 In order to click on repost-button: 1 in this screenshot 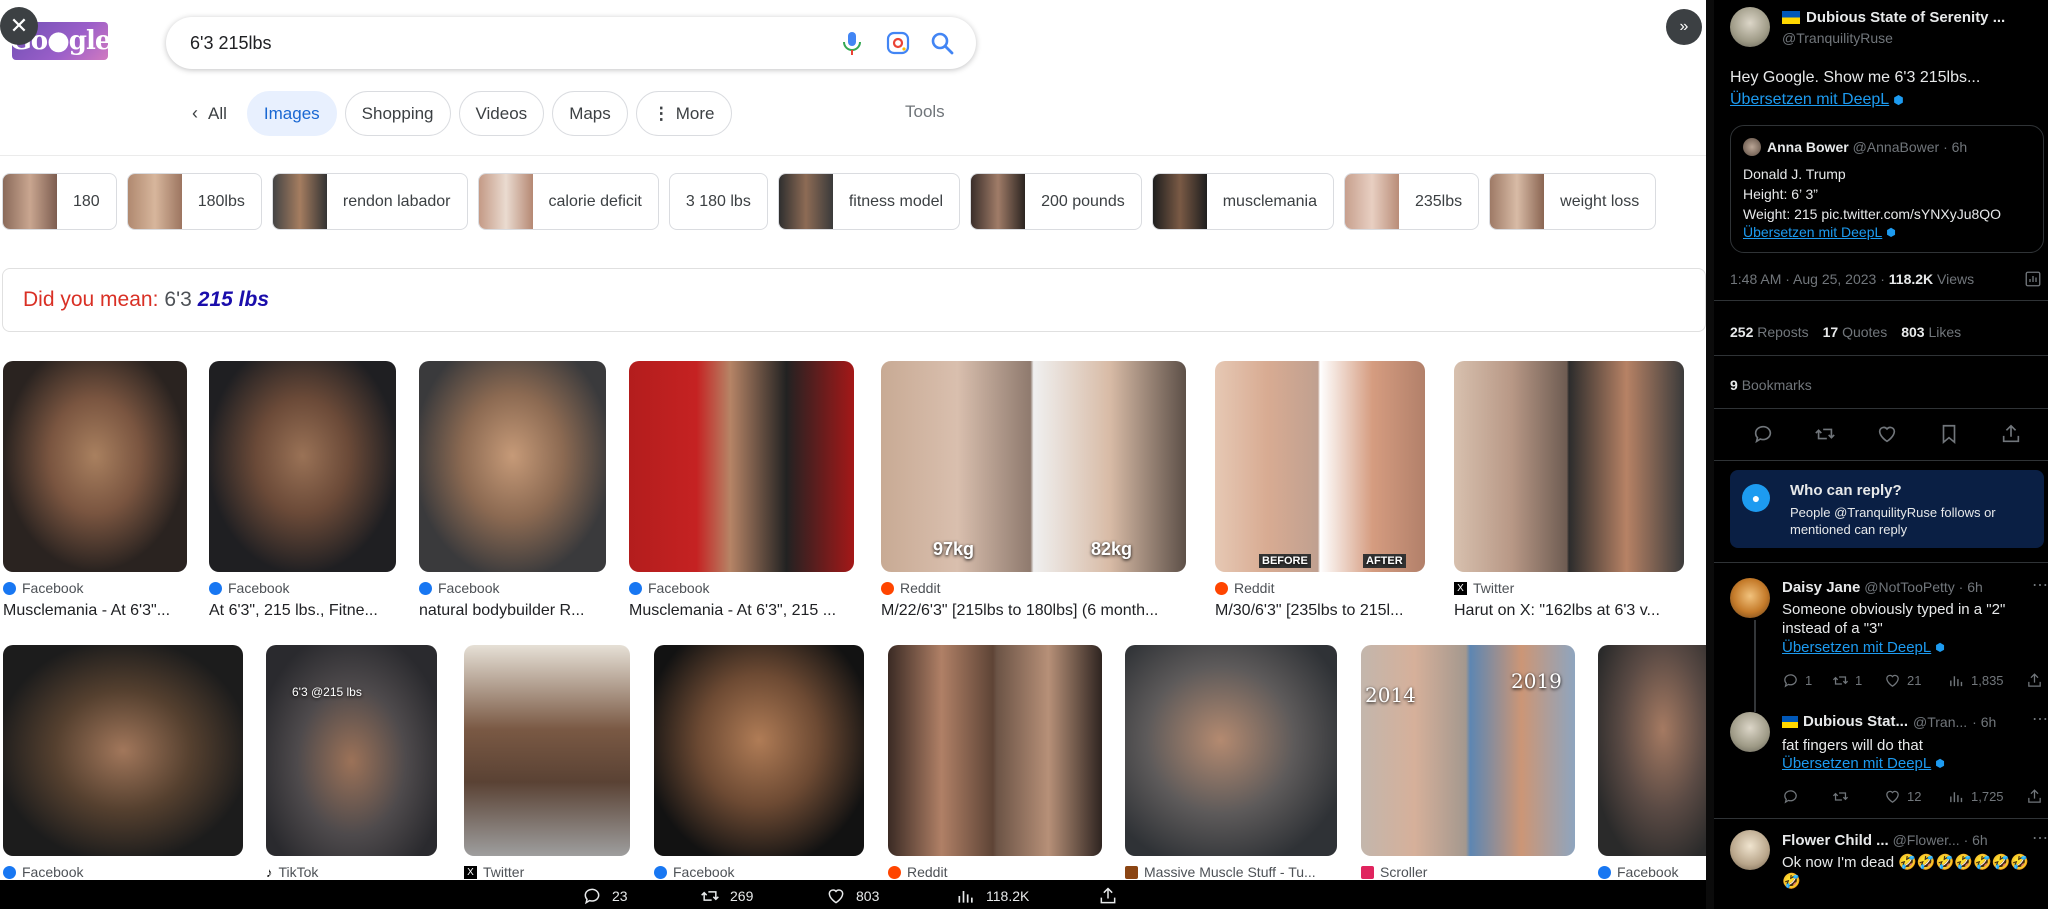, I will do `click(1847, 680)`.